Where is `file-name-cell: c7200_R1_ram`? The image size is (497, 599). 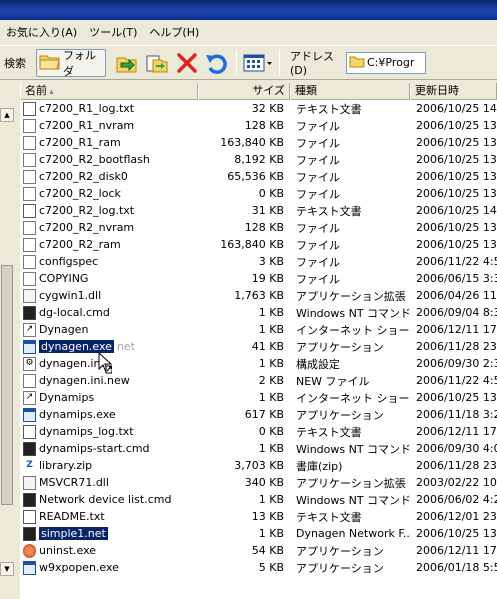
file-name-cell: c7200_R1_ram is located at coordinates (109, 142).